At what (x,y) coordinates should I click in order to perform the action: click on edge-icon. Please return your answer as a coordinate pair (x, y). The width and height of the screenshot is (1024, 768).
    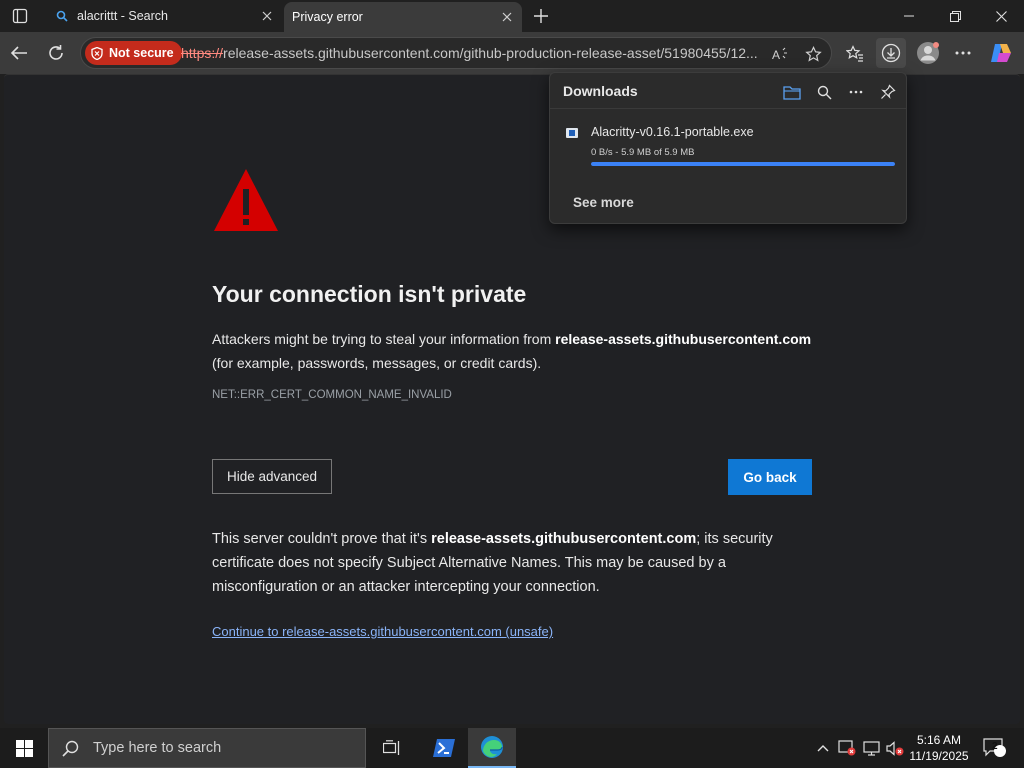
    Looking at the image, I should click on (492, 747).